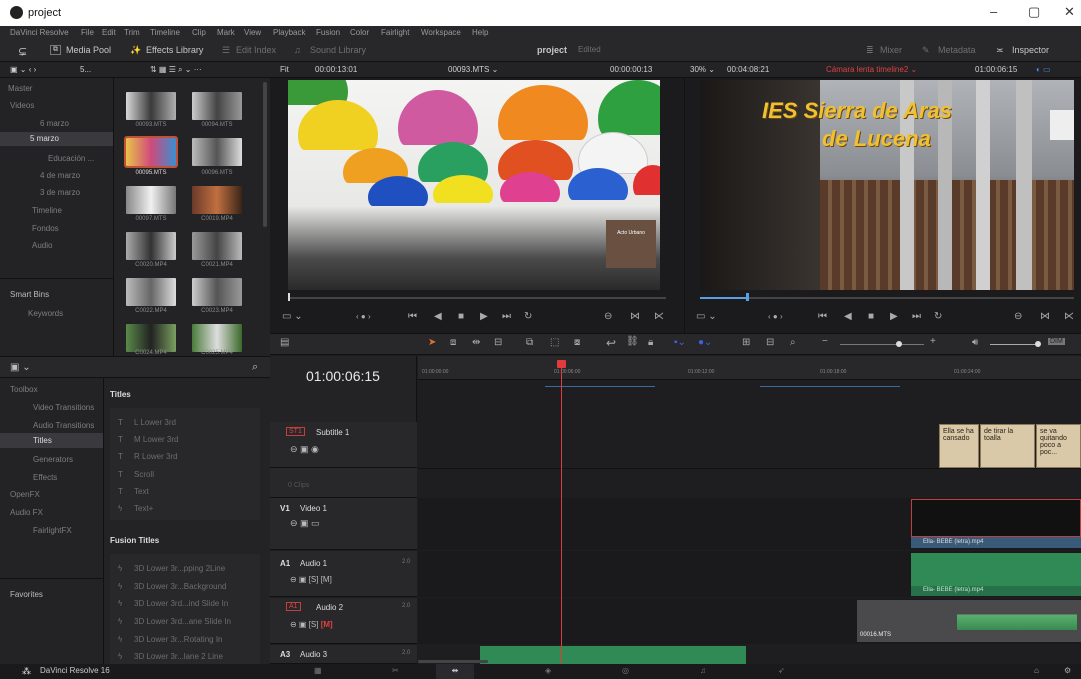 The image size is (1081, 679). I want to click on menu-view: View, so click(252, 32).